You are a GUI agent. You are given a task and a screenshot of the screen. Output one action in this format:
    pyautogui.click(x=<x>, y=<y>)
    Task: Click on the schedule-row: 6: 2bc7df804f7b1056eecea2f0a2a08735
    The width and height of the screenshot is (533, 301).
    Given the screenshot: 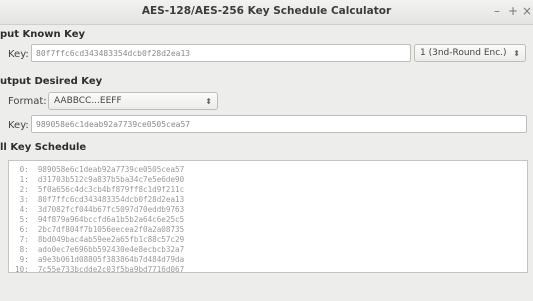 What is the action you would take?
    pyautogui.click(x=100, y=229)
    